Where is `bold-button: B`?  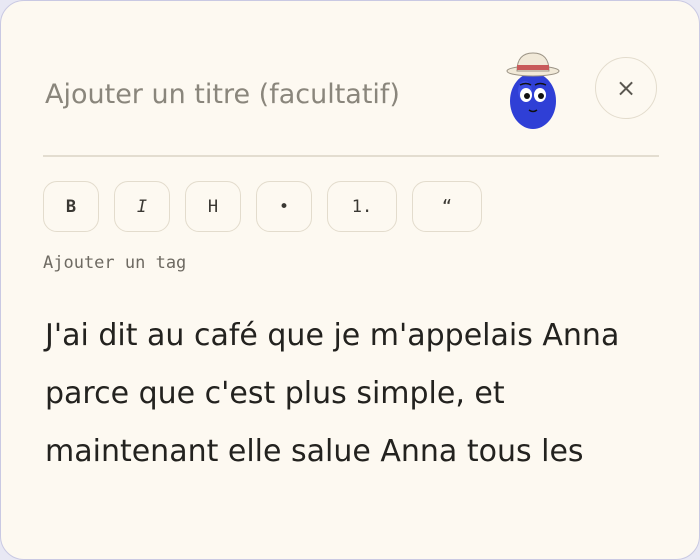
bold-button: B is located at coordinates (71, 206).